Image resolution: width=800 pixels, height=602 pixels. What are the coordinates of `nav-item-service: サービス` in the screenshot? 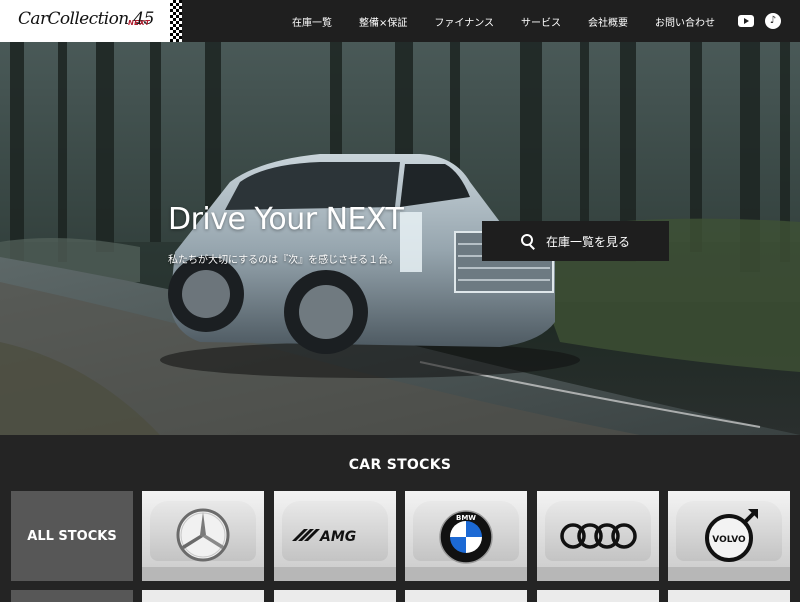 It's located at (541, 21).